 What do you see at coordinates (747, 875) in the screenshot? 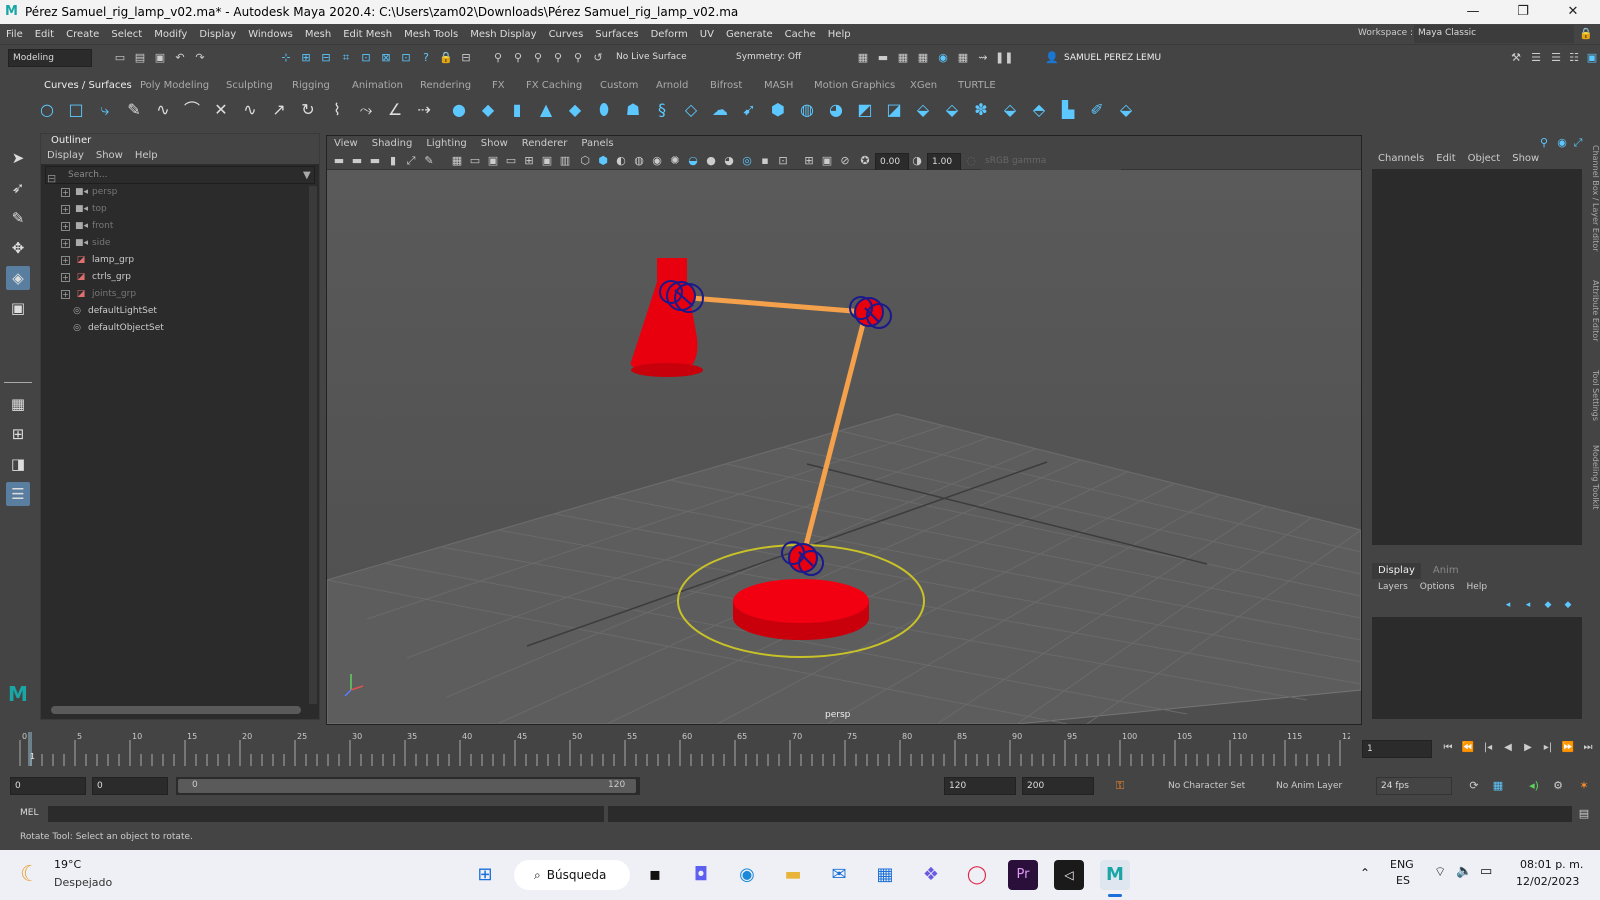
I see `edge-icon: ◉` at bounding box center [747, 875].